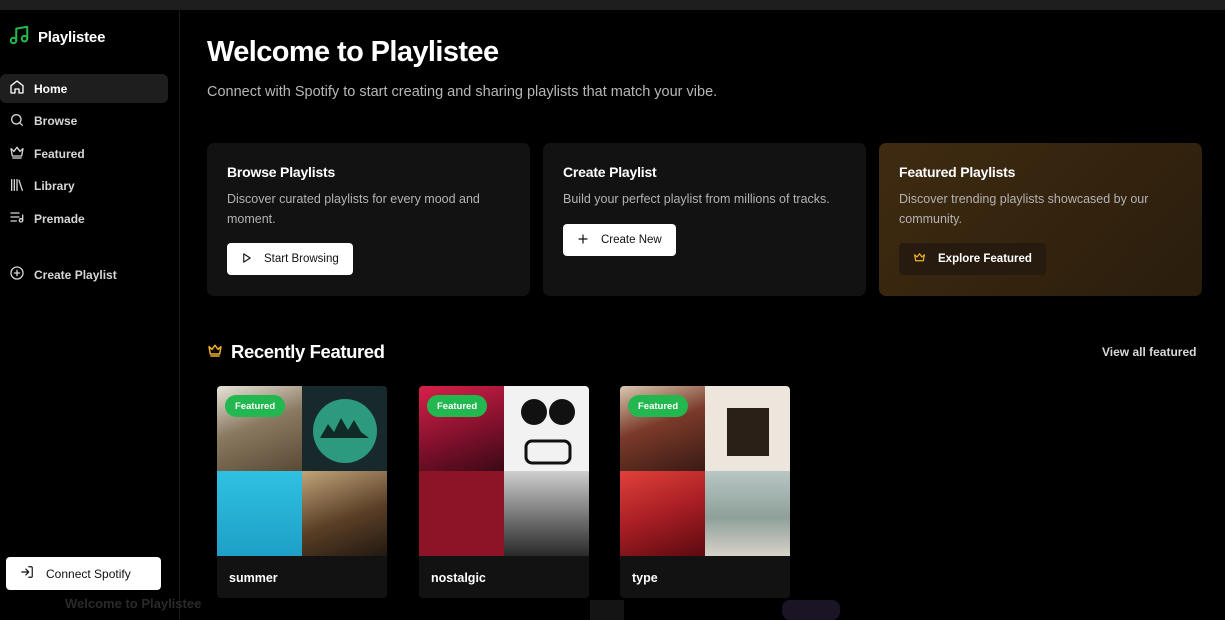 The height and width of the screenshot is (620, 1225). What do you see at coordinates (72, 37) in the screenshot?
I see `app-name: Playlistee` at bounding box center [72, 37].